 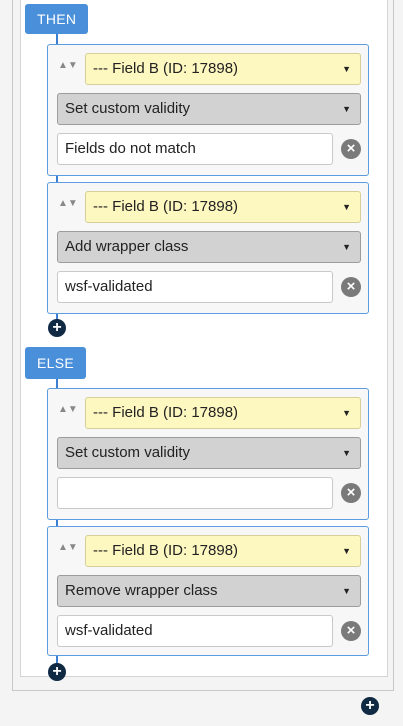 What do you see at coordinates (195, 493) in the screenshot?
I see `action-value-input` at bounding box center [195, 493].